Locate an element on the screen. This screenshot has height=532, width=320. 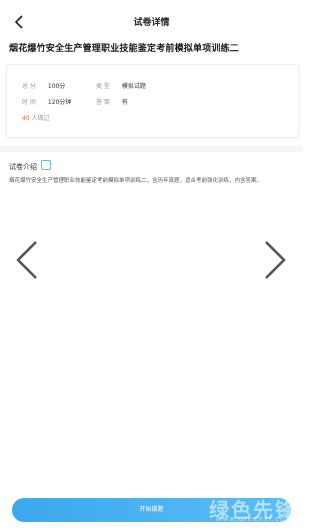
start-exam-button: 开始做题 is located at coordinates (151, 510).